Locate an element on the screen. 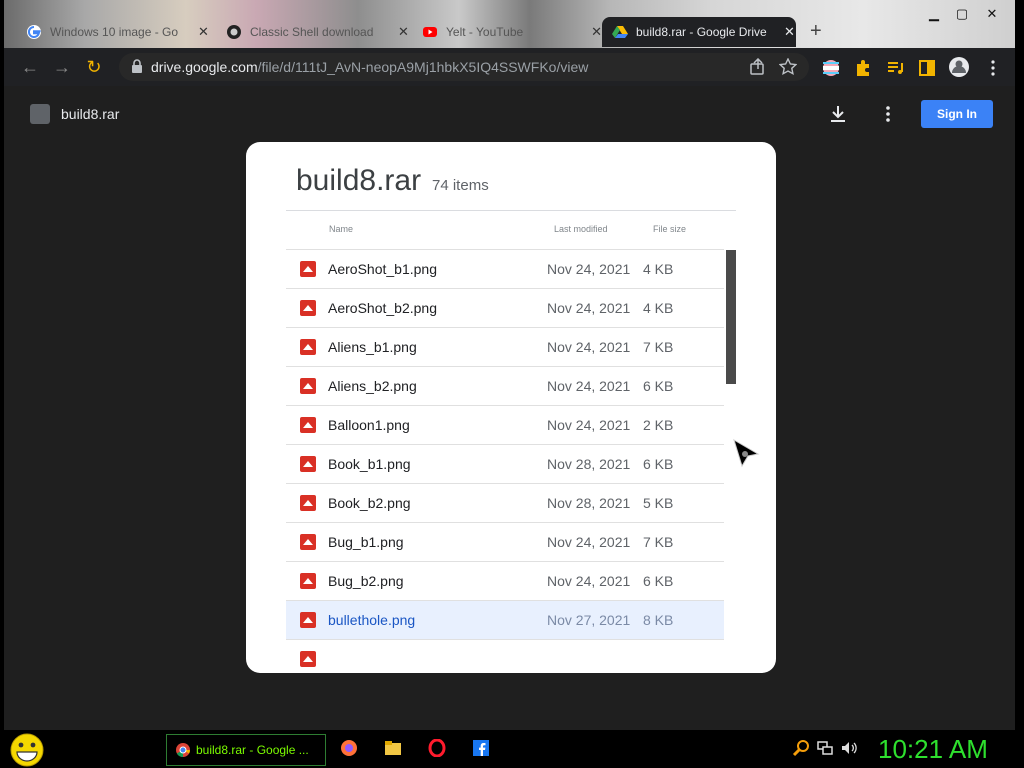  reload-icon: ↻ is located at coordinates (94, 67).